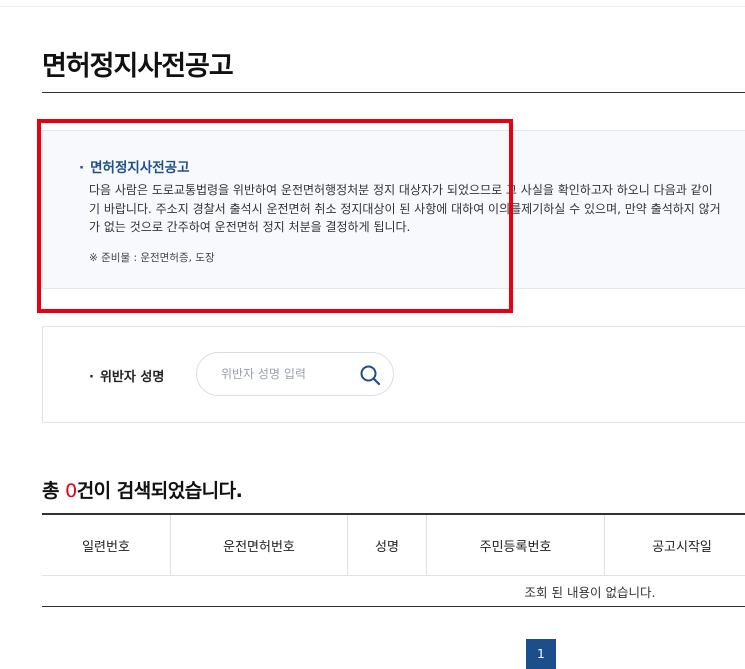 This screenshot has width=745, height=669. I want to click on result-prefix: 총, so click(54, 491).